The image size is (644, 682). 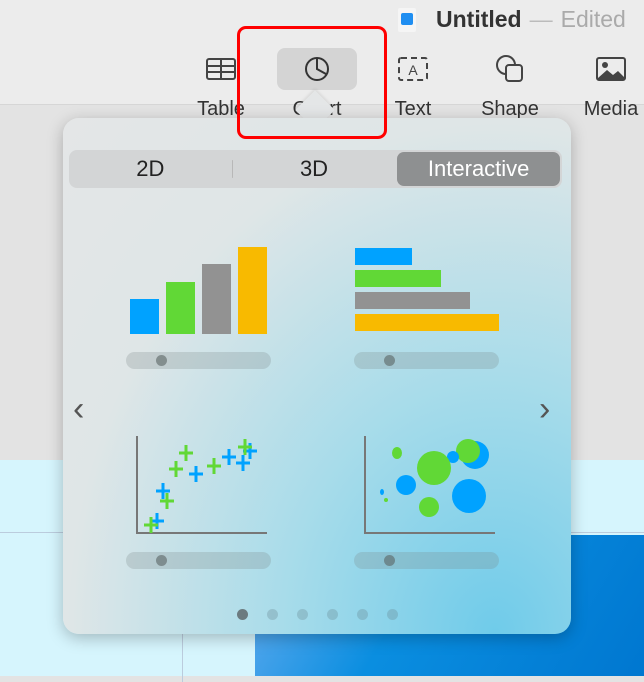 I want to click on page-indicator, so click(x=317, y=614).